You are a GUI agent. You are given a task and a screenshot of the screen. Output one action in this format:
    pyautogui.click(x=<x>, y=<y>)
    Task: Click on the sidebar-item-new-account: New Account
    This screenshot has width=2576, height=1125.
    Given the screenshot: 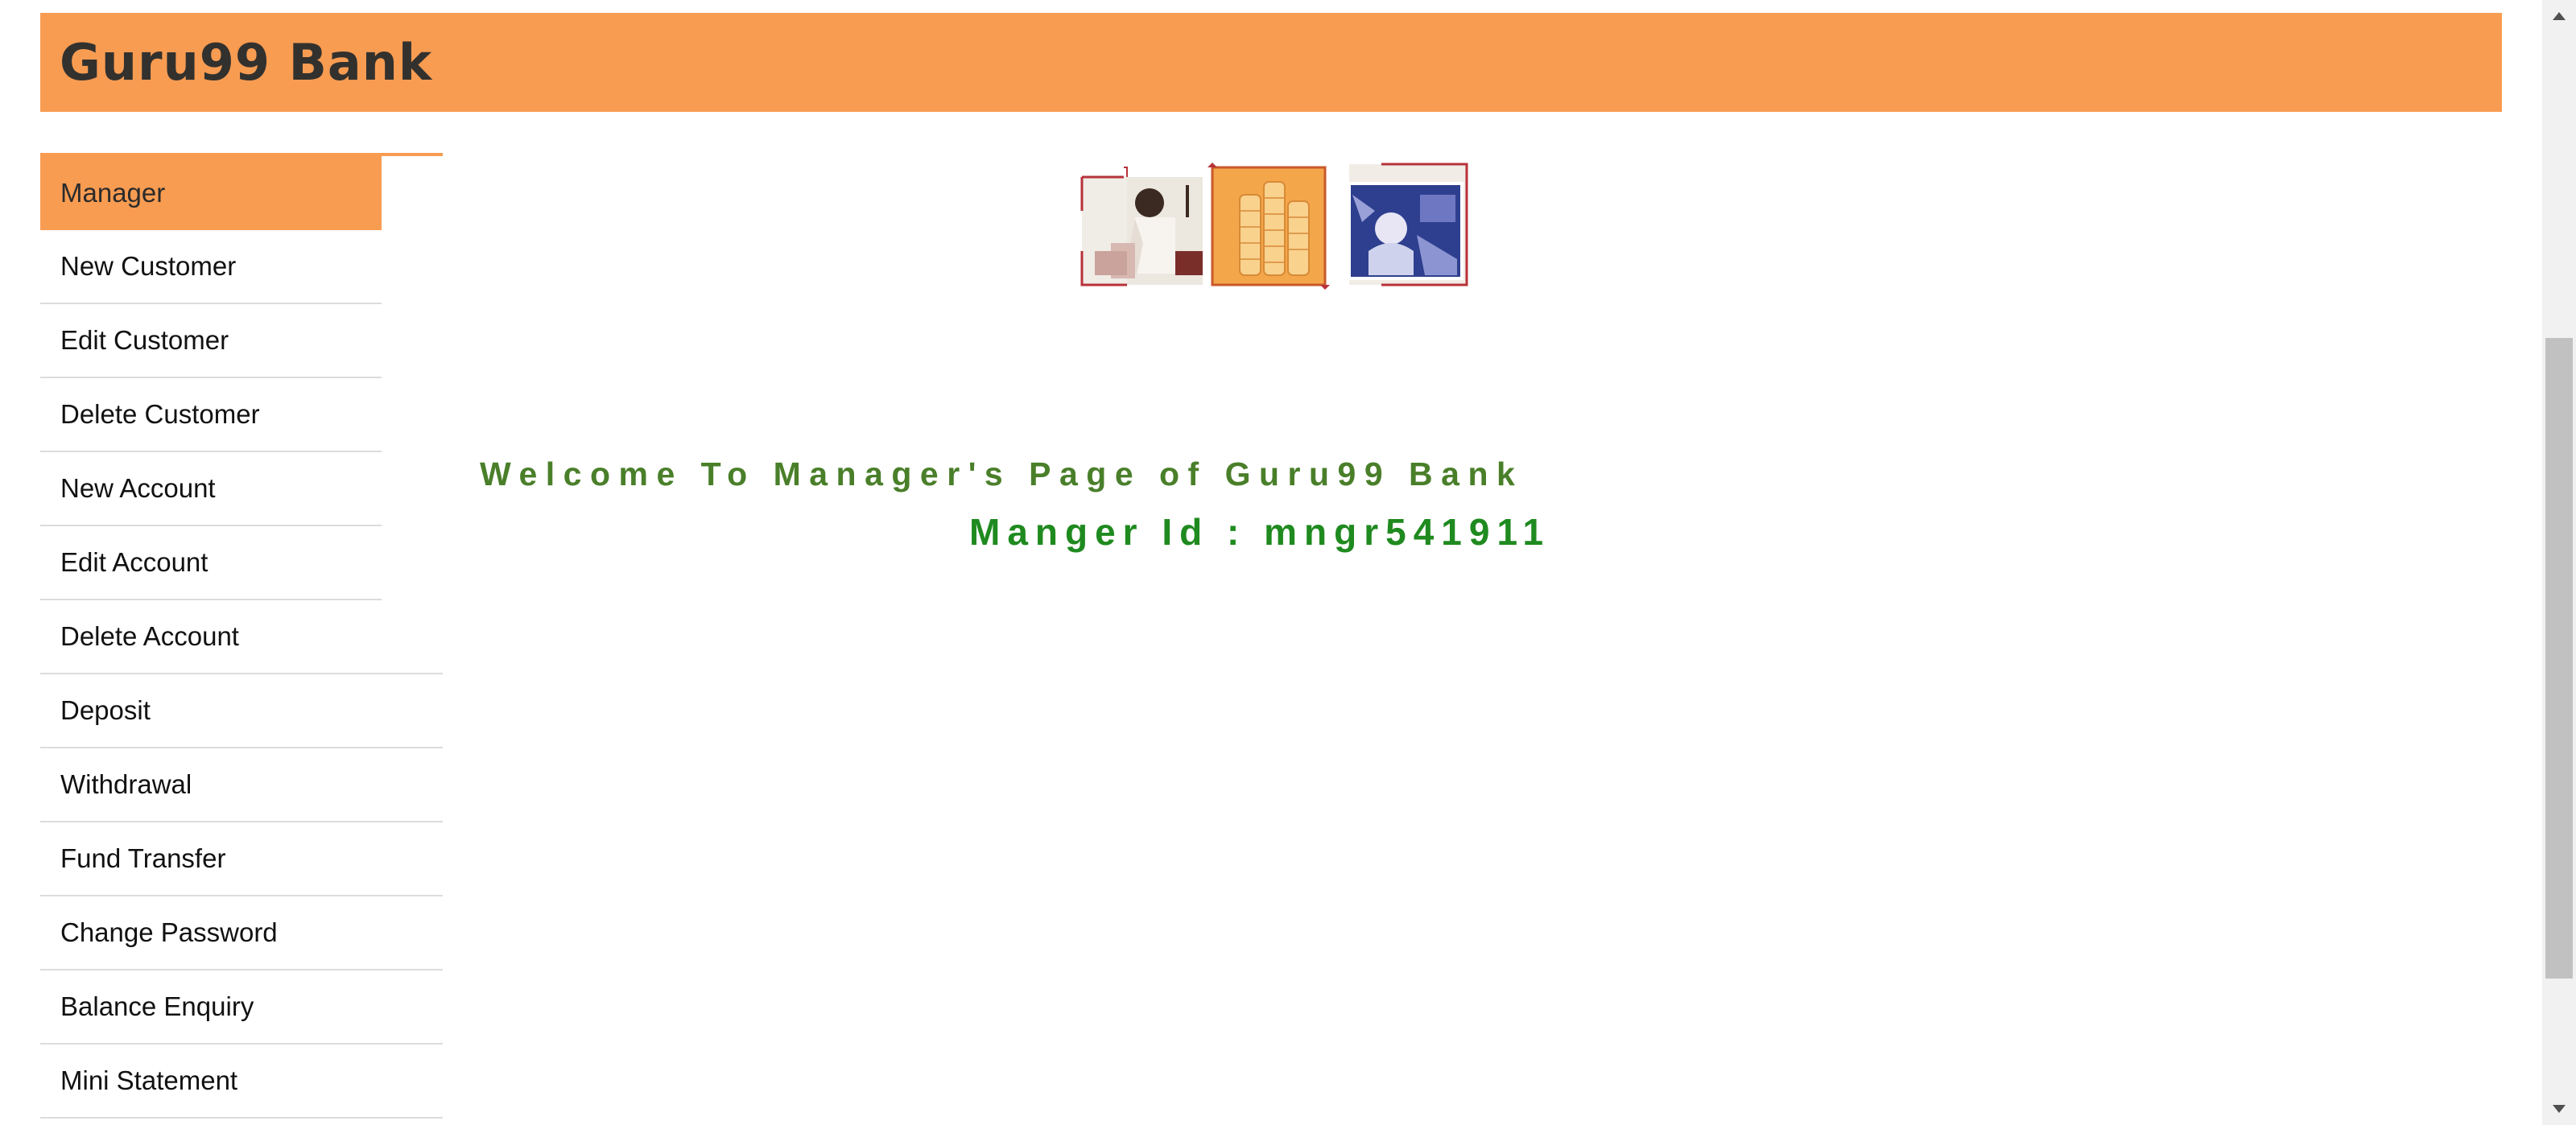 What is the action you would take?
    pyautogui.click(x=211, y=489)
    